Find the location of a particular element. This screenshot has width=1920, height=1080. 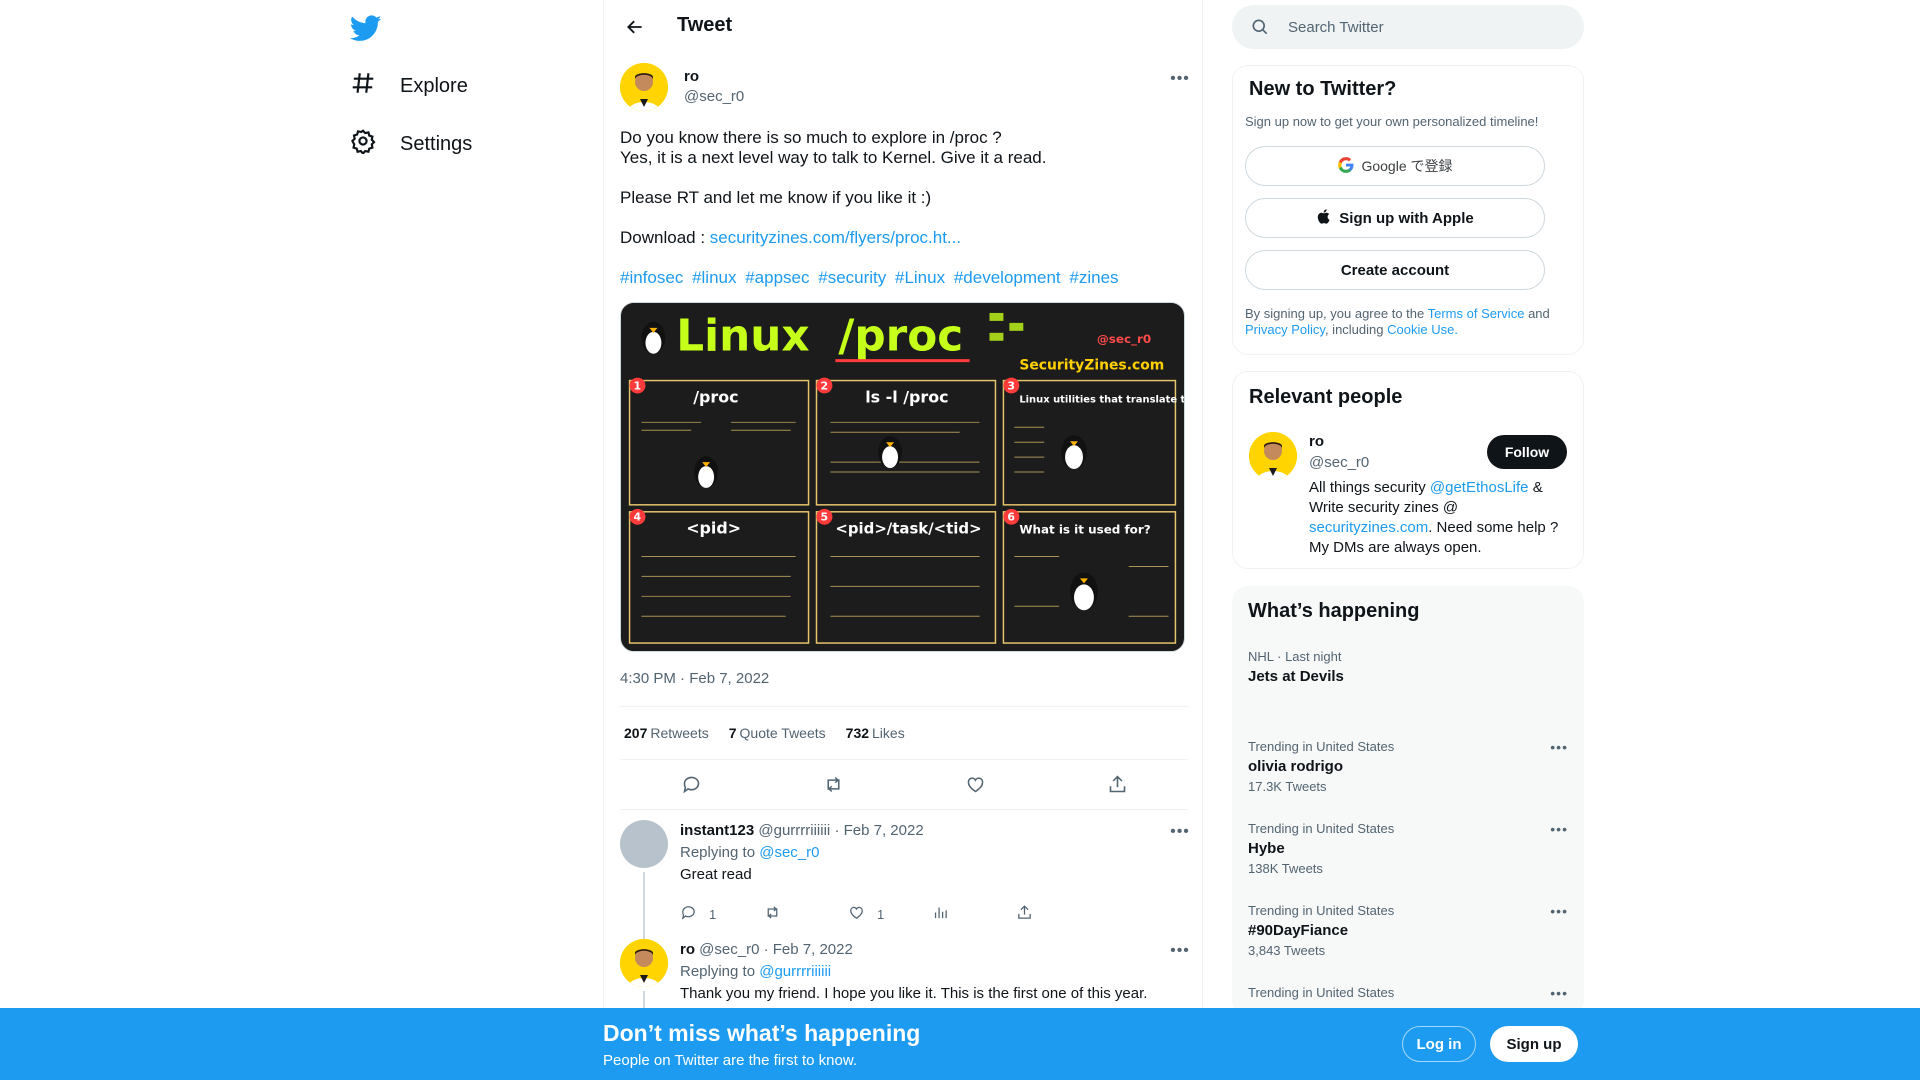

replying-to-link: @gurrrriiiiii is located at coordinates (795, 971).